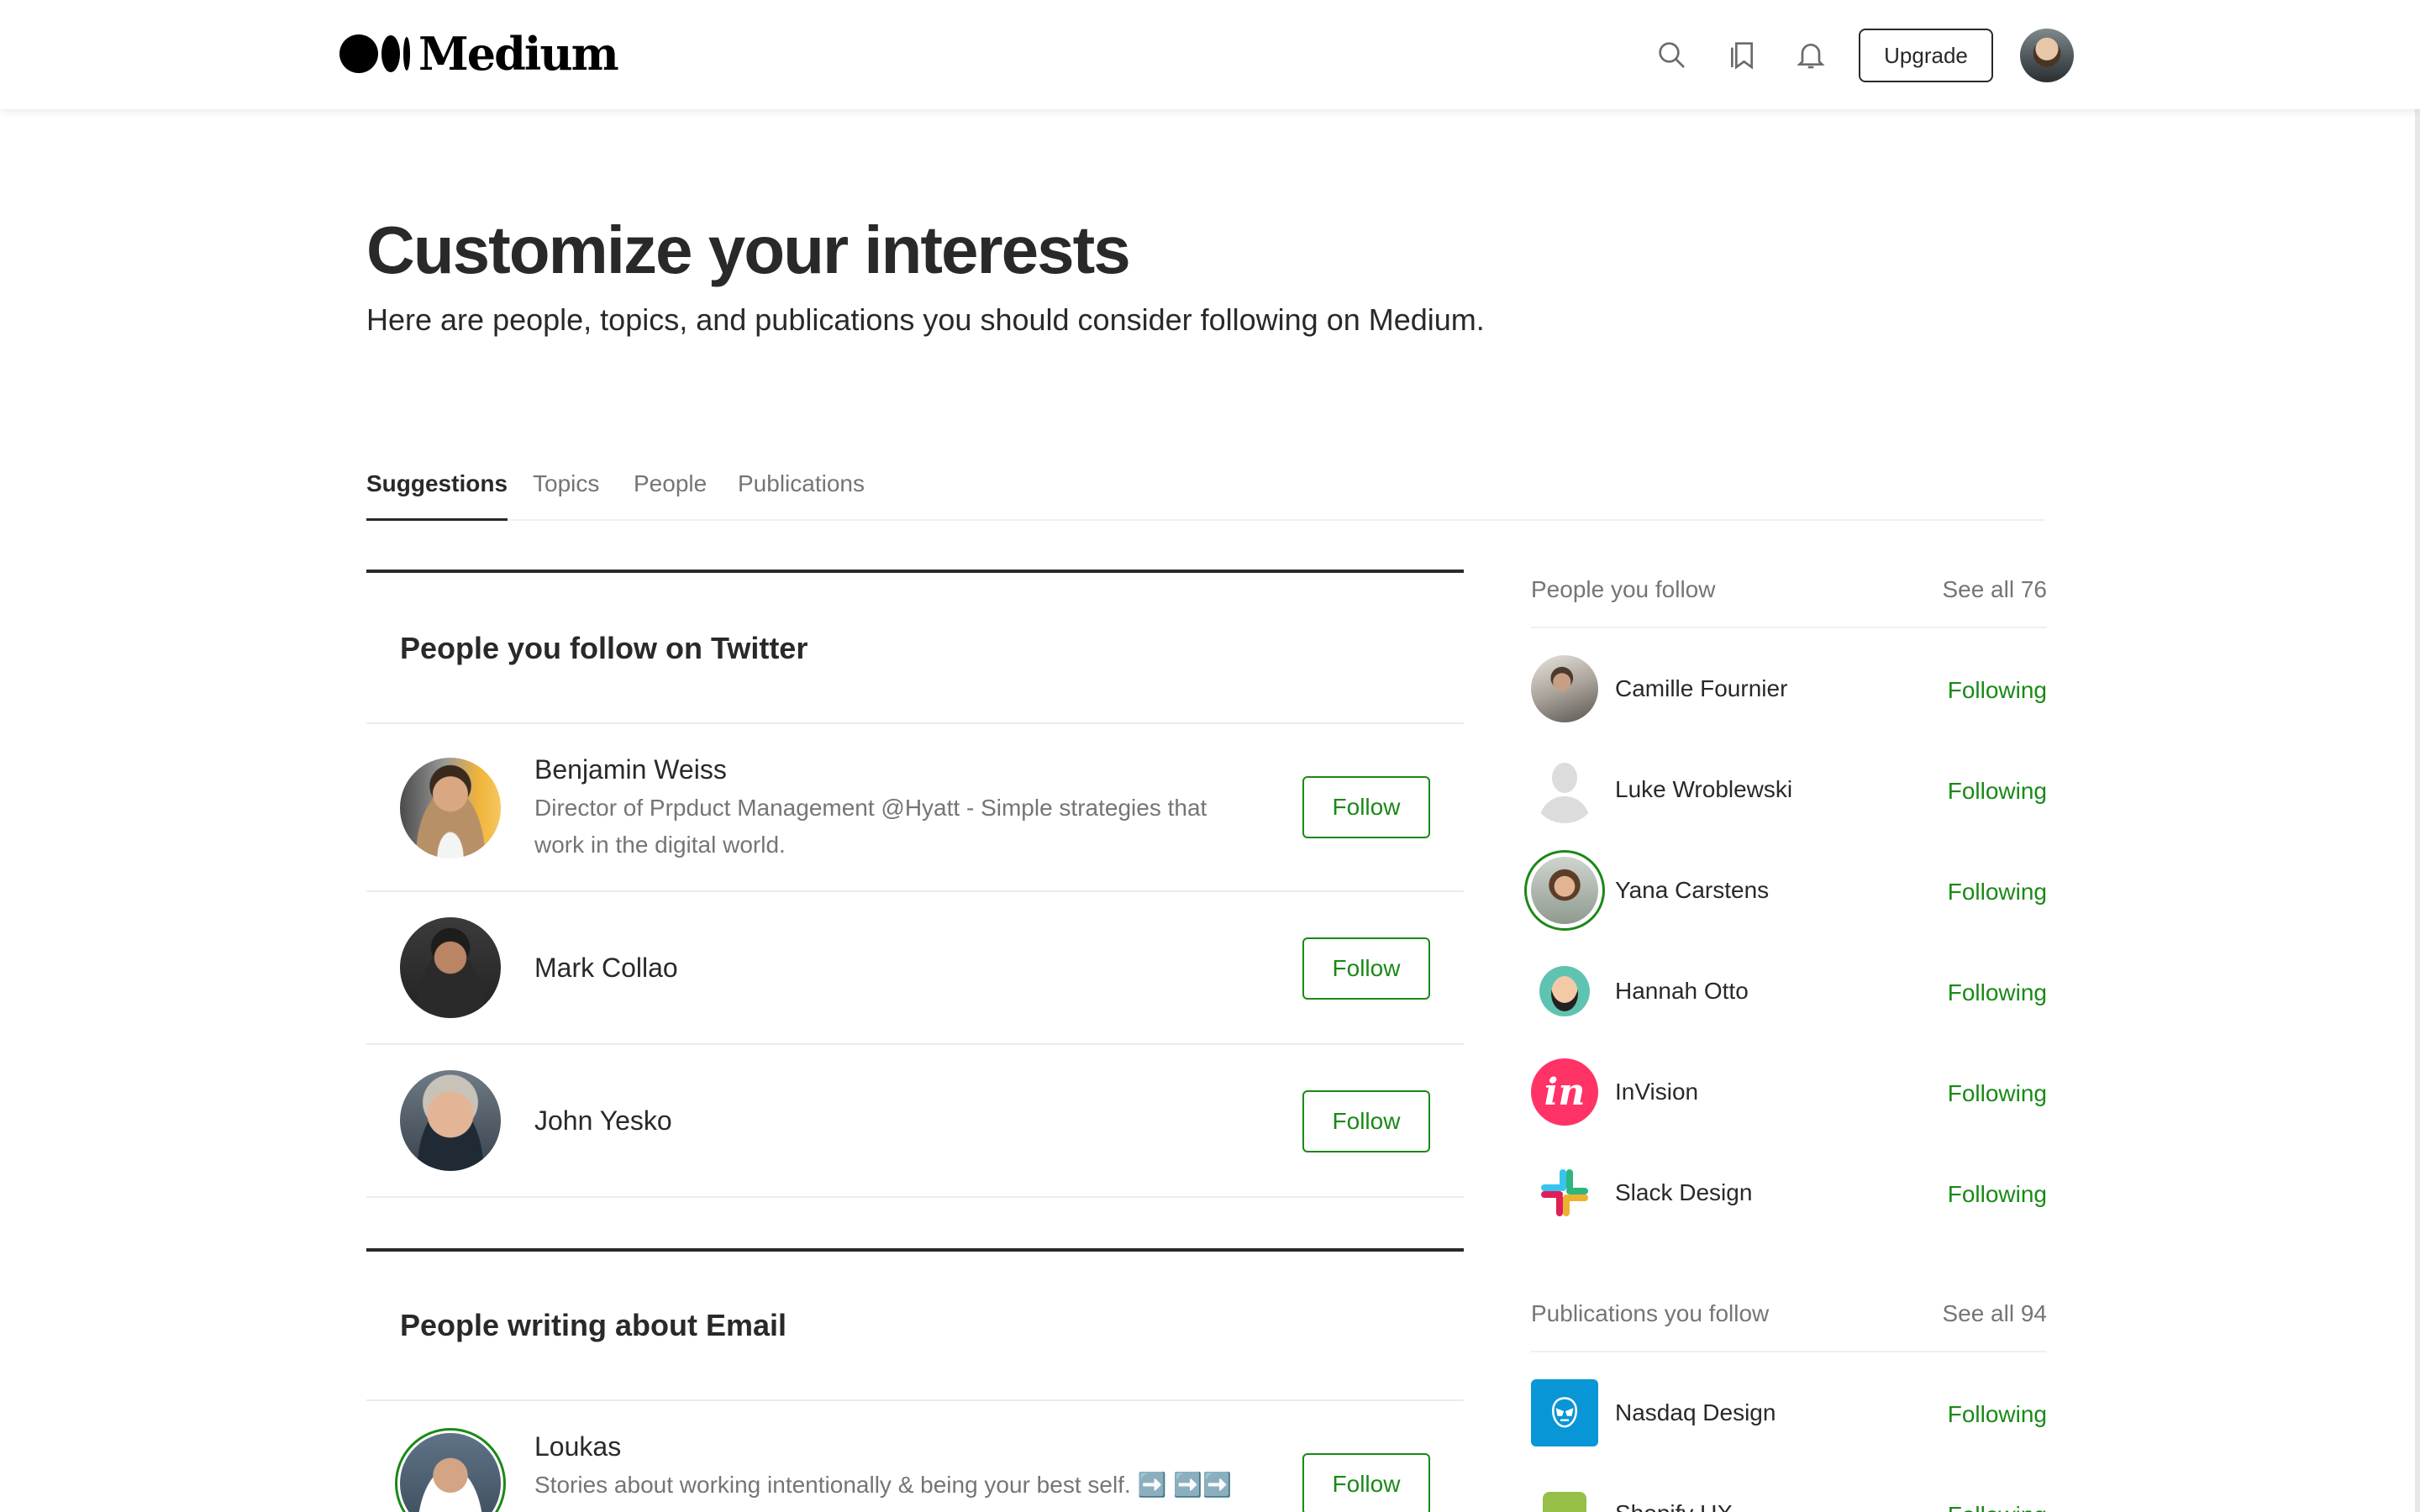 The width and height of the screenshot is (2420, 1512). Describe the element at coordinates (603, 1120) in the screenshot. I see `person-name: John Yesko` at that location.